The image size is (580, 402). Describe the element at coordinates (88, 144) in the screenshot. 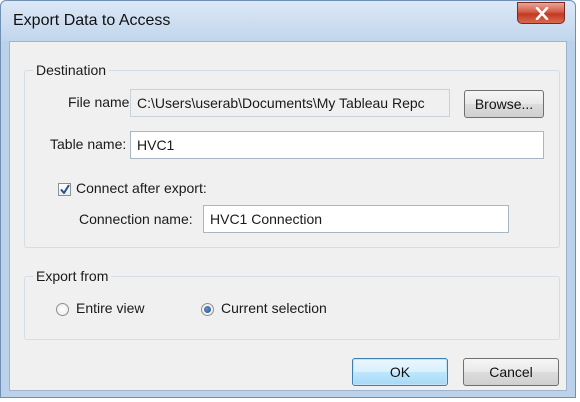

I see `table-name-label: Table name:` at that location.